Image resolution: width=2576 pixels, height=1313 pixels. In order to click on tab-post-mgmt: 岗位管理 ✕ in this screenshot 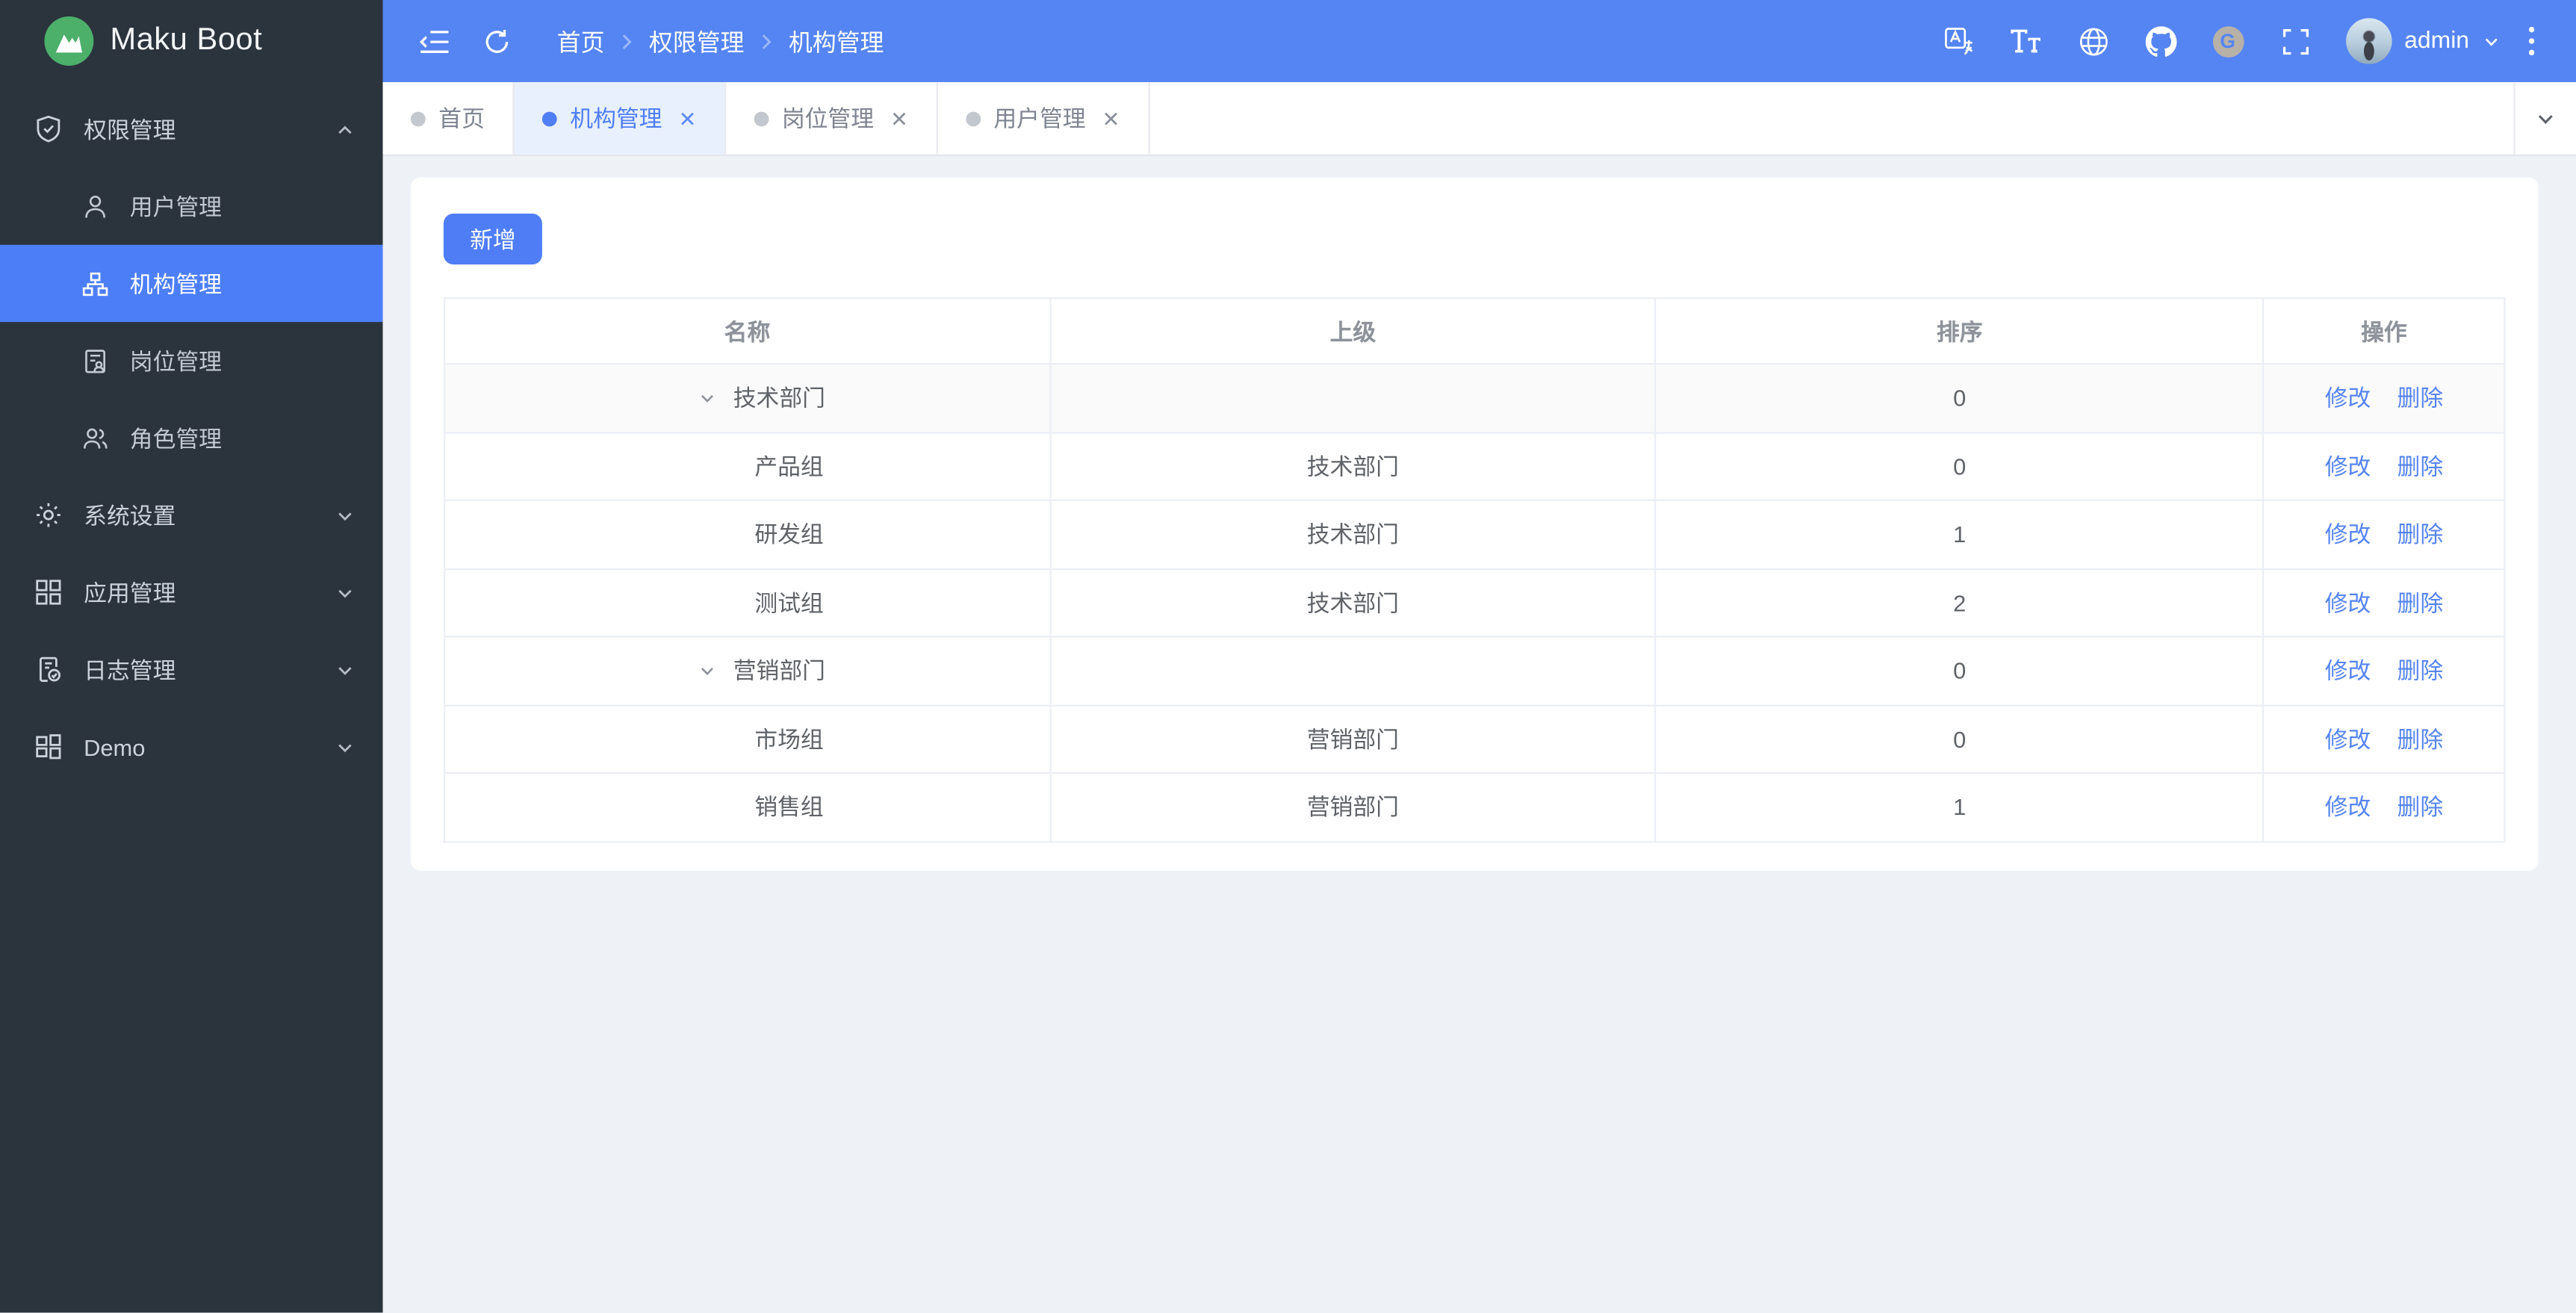, I will do `click(832, 118)`.